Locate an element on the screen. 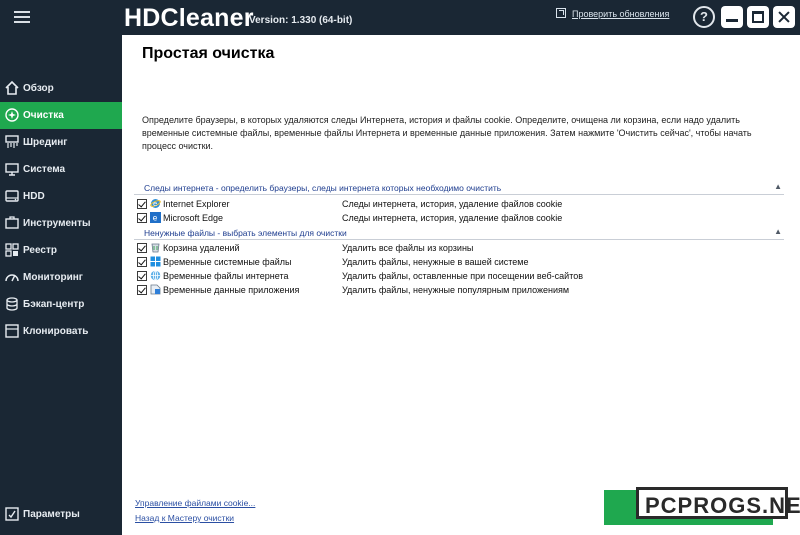  sidebar-item-label: Система is located at coordinates (44, 169).